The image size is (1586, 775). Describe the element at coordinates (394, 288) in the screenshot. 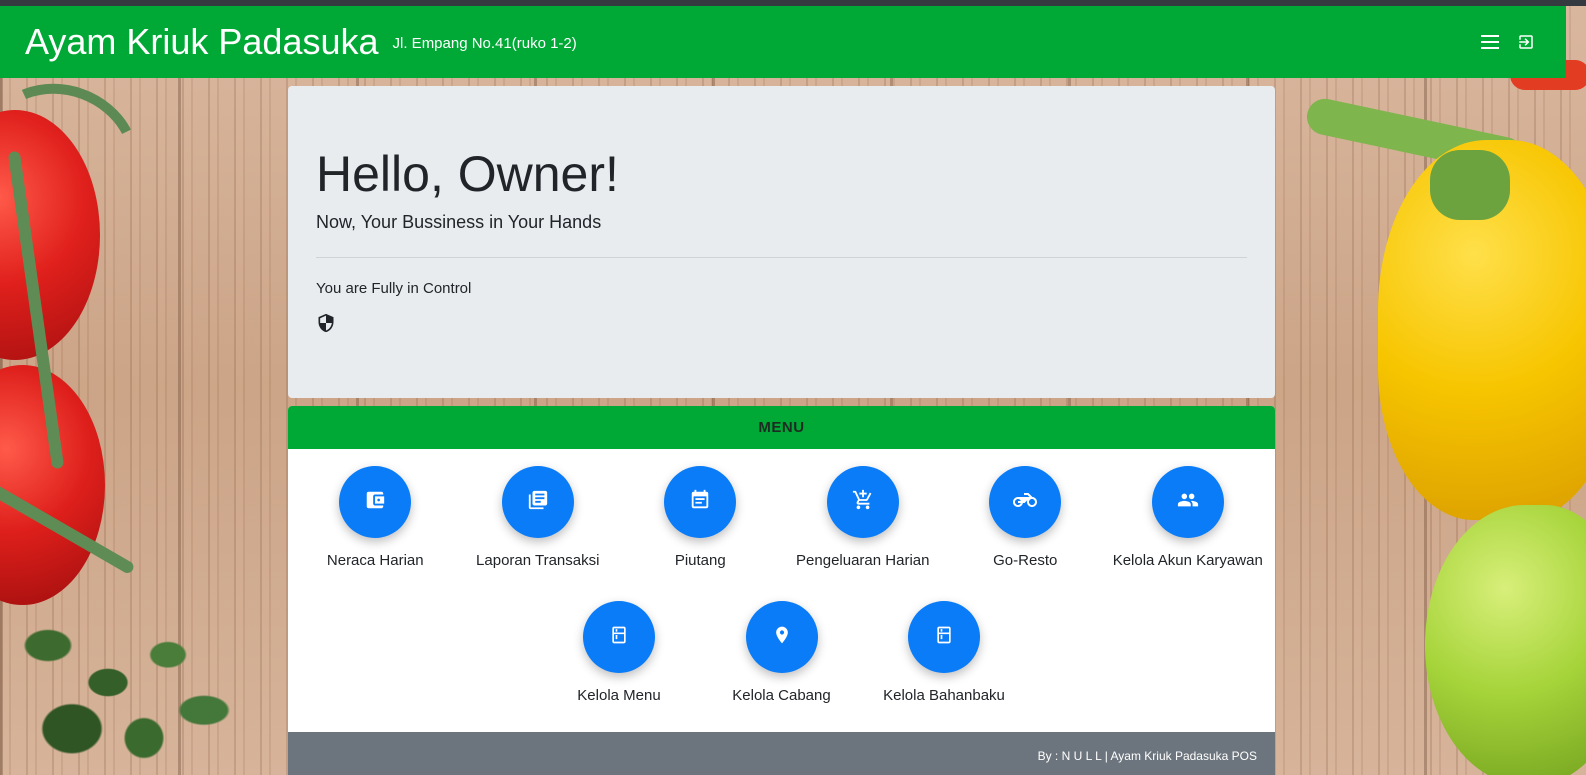

I see `control-text: You are Fully in Control` at that location.